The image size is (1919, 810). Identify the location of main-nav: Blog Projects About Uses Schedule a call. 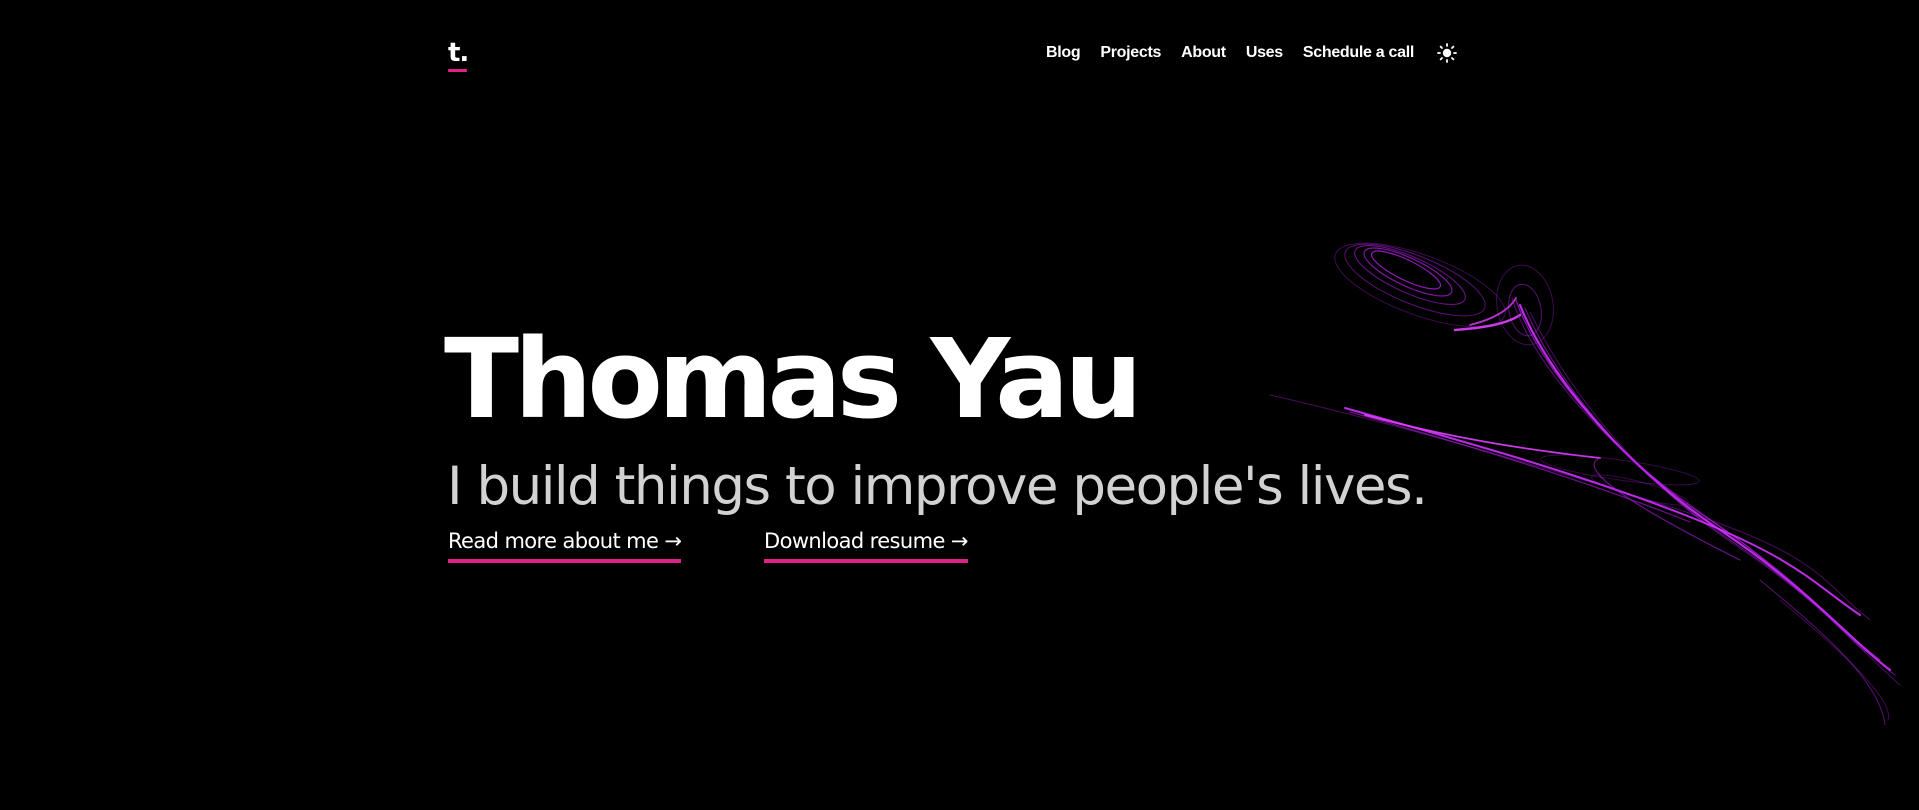
(1252, 53).